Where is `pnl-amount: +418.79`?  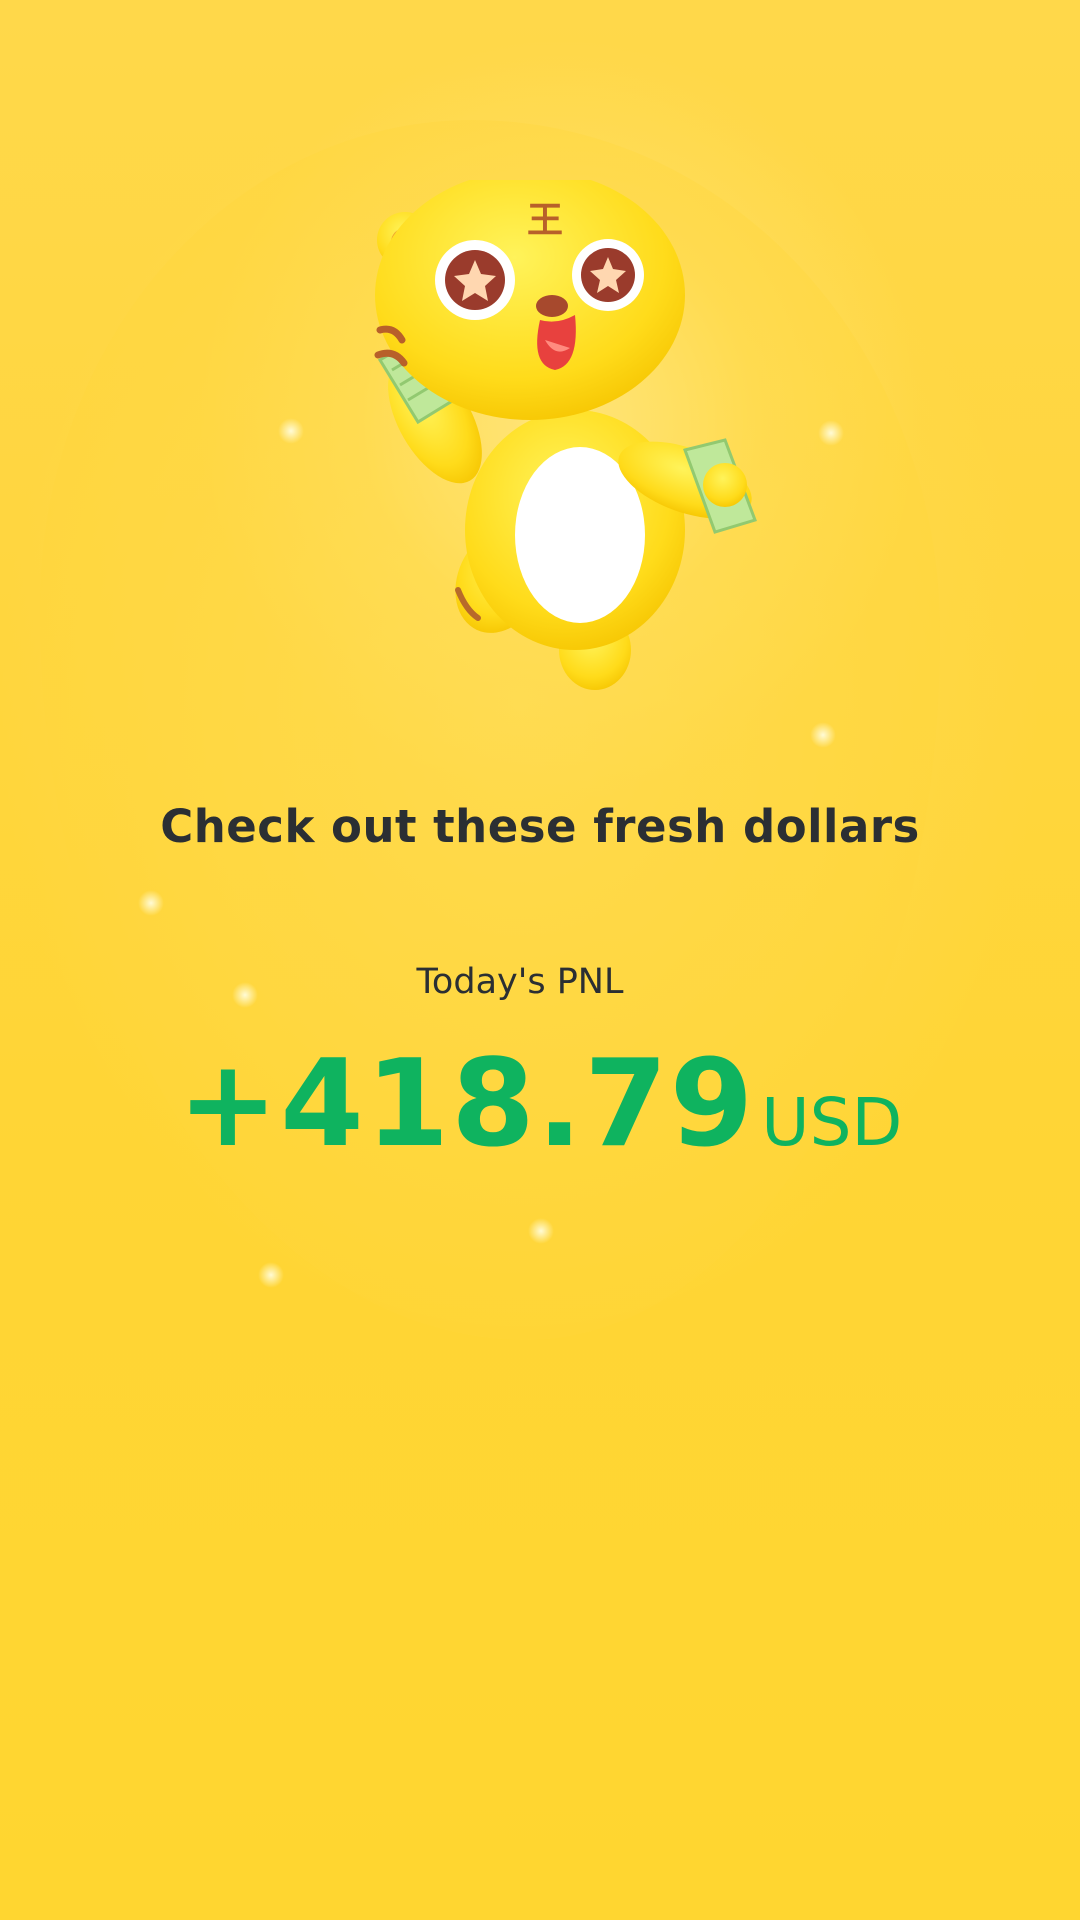
pnl-amount: +418.79 is located at coordinates (466, 1104).